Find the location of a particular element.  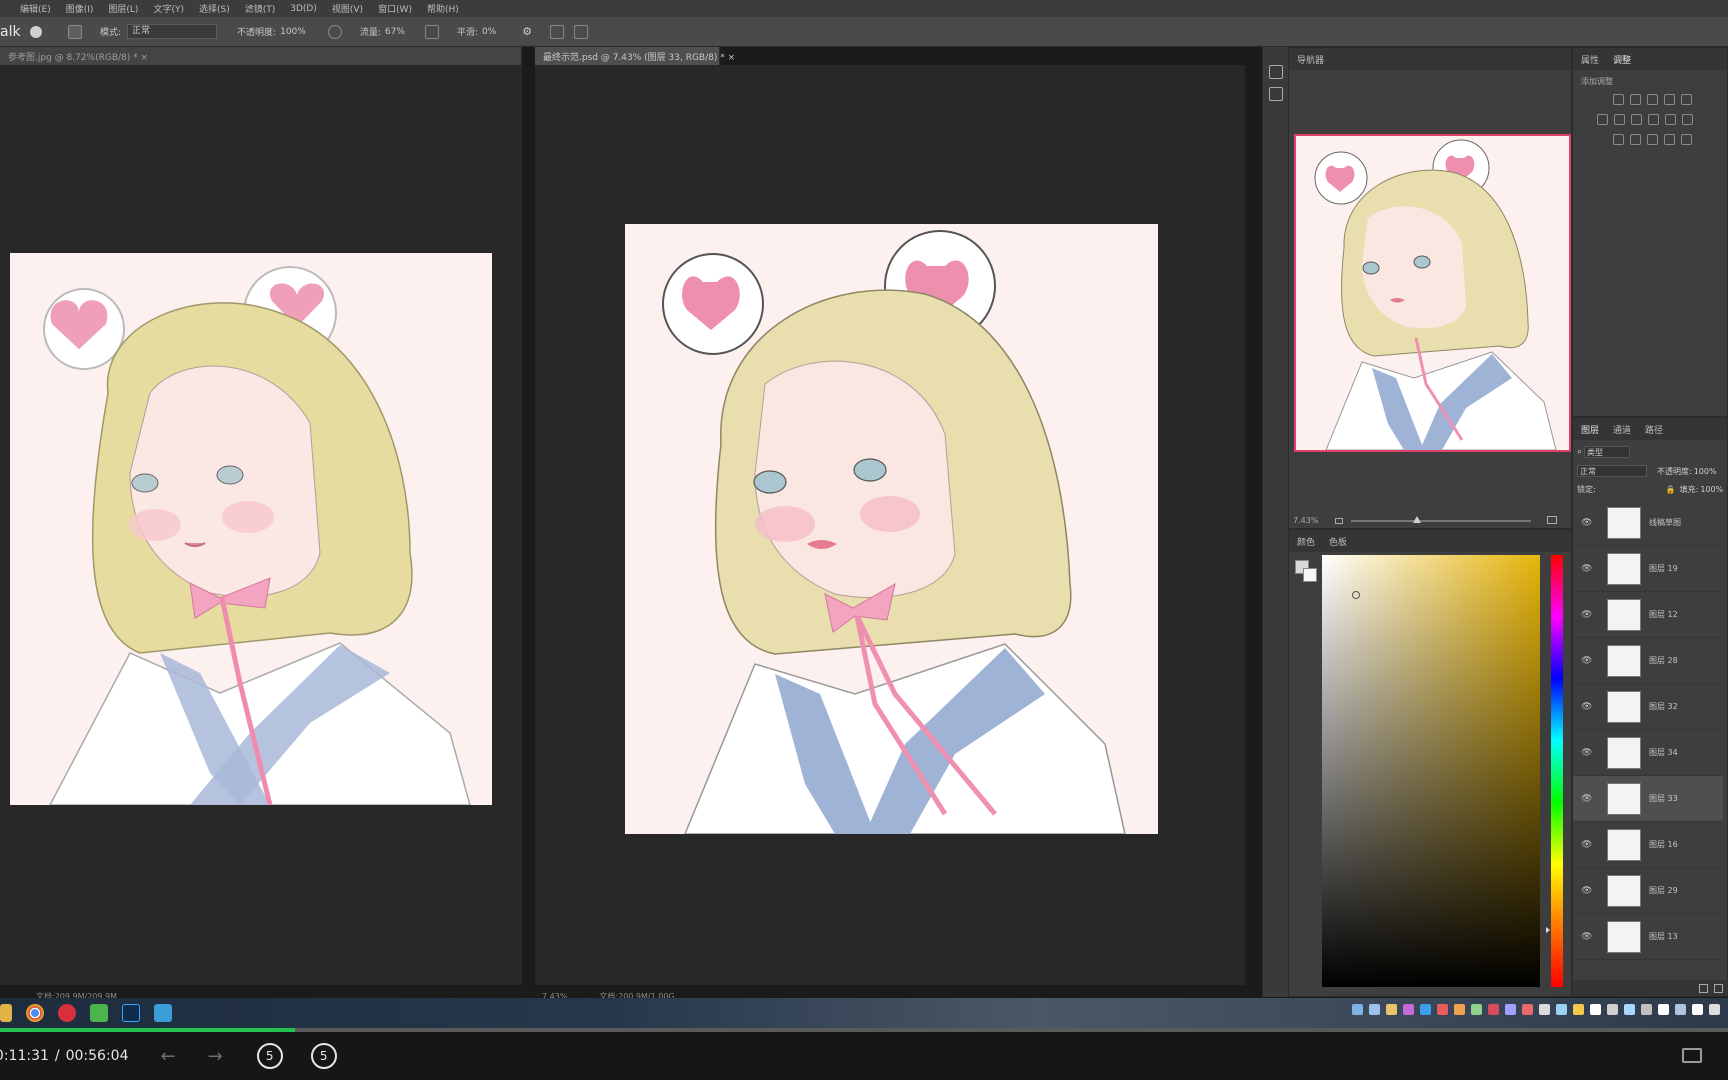

brush-preset-icon is located at coordinates (36, 31).